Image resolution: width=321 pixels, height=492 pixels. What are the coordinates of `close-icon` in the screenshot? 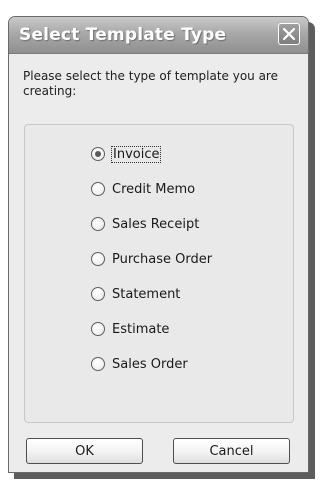 It's located at (289, 34).